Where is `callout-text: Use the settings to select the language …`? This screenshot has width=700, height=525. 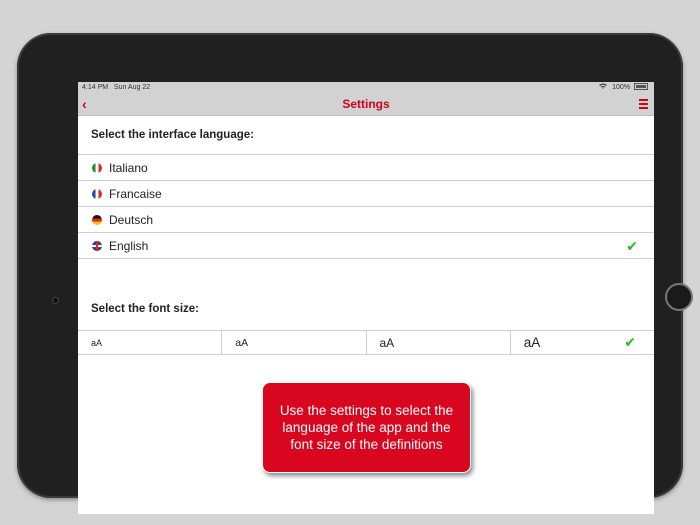
callout-text: Use the settings to select the language … is located at coordinates (366, 427).